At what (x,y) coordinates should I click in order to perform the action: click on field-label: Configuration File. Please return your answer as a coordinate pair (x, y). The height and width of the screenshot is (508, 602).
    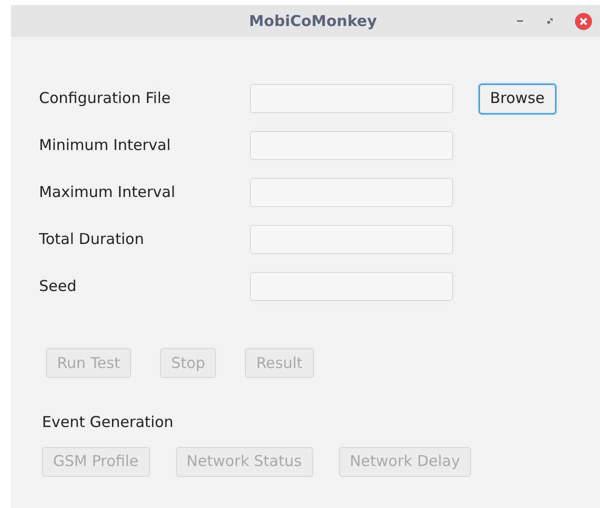
    Looking at the image, I should click on (105, 99).